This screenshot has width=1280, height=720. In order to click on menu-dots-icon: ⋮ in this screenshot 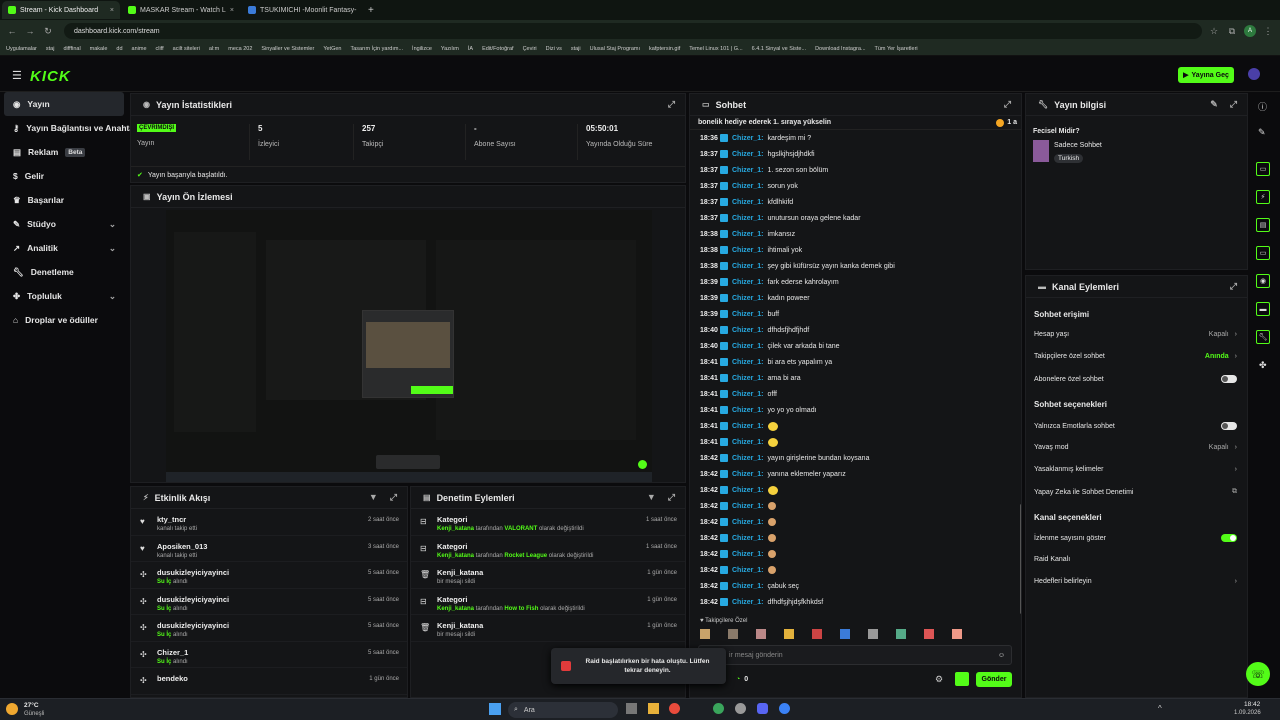, I will do `click(1268, 31)`.